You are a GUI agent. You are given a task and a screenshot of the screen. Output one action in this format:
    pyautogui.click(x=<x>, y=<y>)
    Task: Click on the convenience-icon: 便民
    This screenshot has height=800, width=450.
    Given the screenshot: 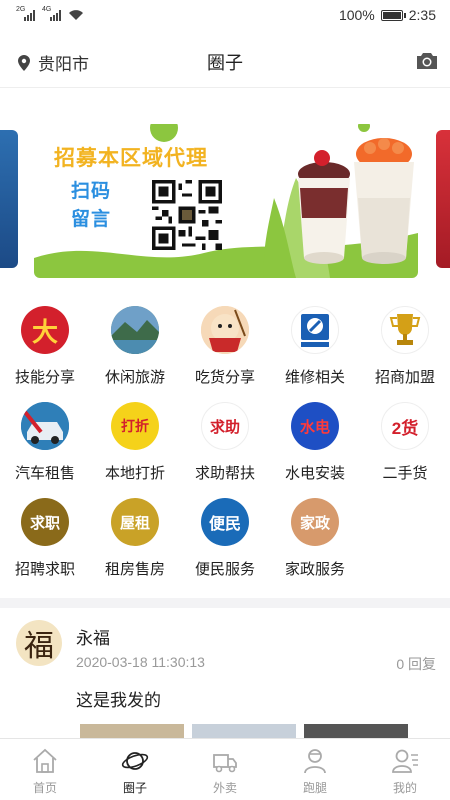 What is the action you would take?
    pyautogui.click(x=225, y=522)
    